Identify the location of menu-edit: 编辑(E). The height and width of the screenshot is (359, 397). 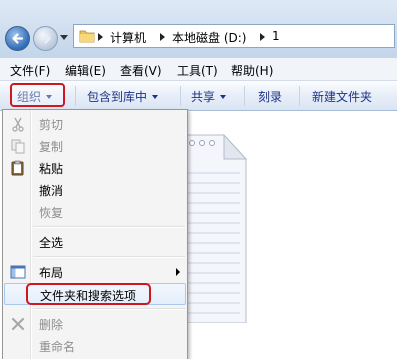
(85, 70).